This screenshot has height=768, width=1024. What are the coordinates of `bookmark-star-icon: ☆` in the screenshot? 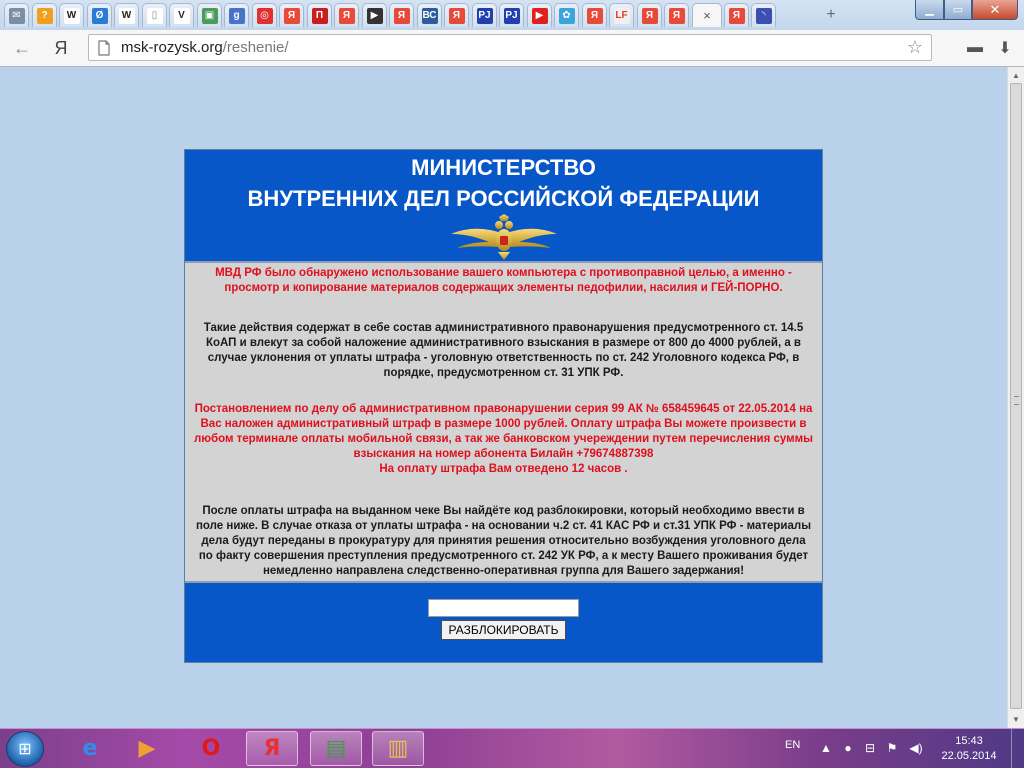 It's located at (915, 47).